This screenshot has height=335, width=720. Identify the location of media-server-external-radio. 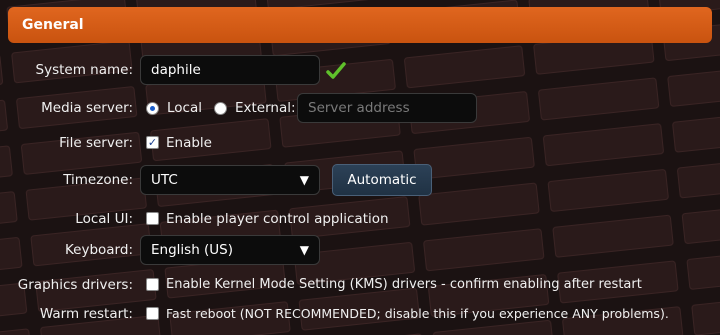
(220, 108).